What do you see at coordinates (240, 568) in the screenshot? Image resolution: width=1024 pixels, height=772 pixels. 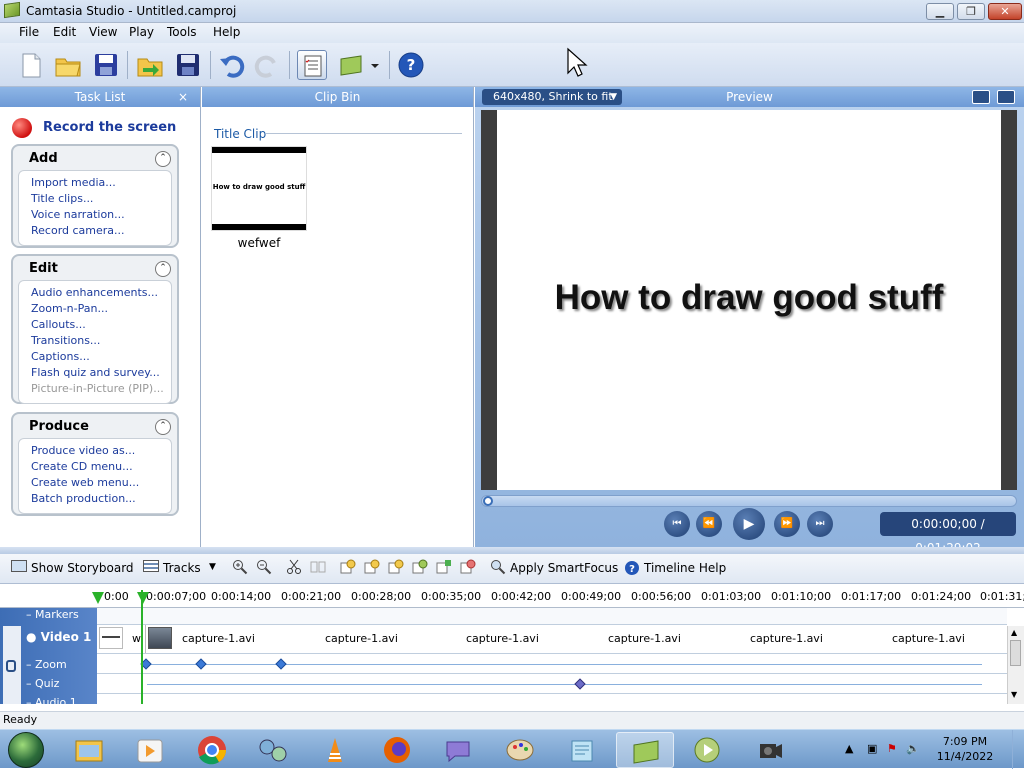 I see `zoom-in-icon` at bounding box center [240, 568].